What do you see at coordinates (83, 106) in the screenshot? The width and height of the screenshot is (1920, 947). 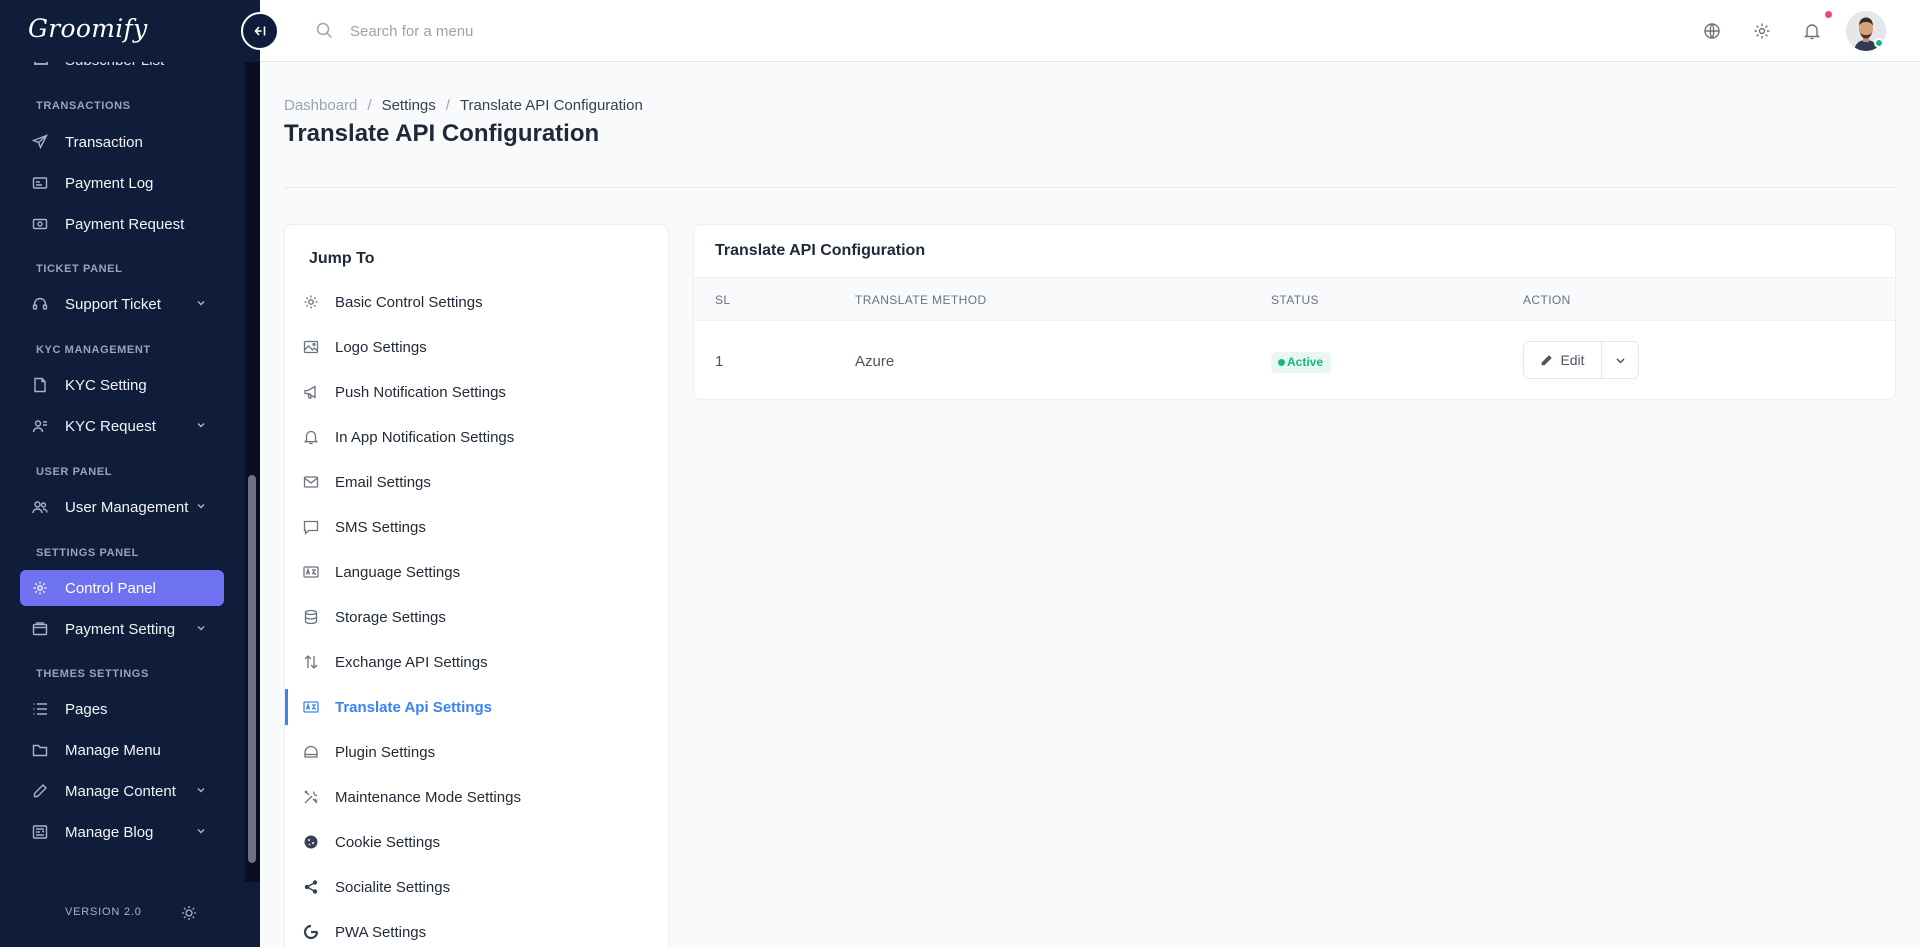 I see `section-transactions: TRANSACTIONS` at bounding box center [83, 106].